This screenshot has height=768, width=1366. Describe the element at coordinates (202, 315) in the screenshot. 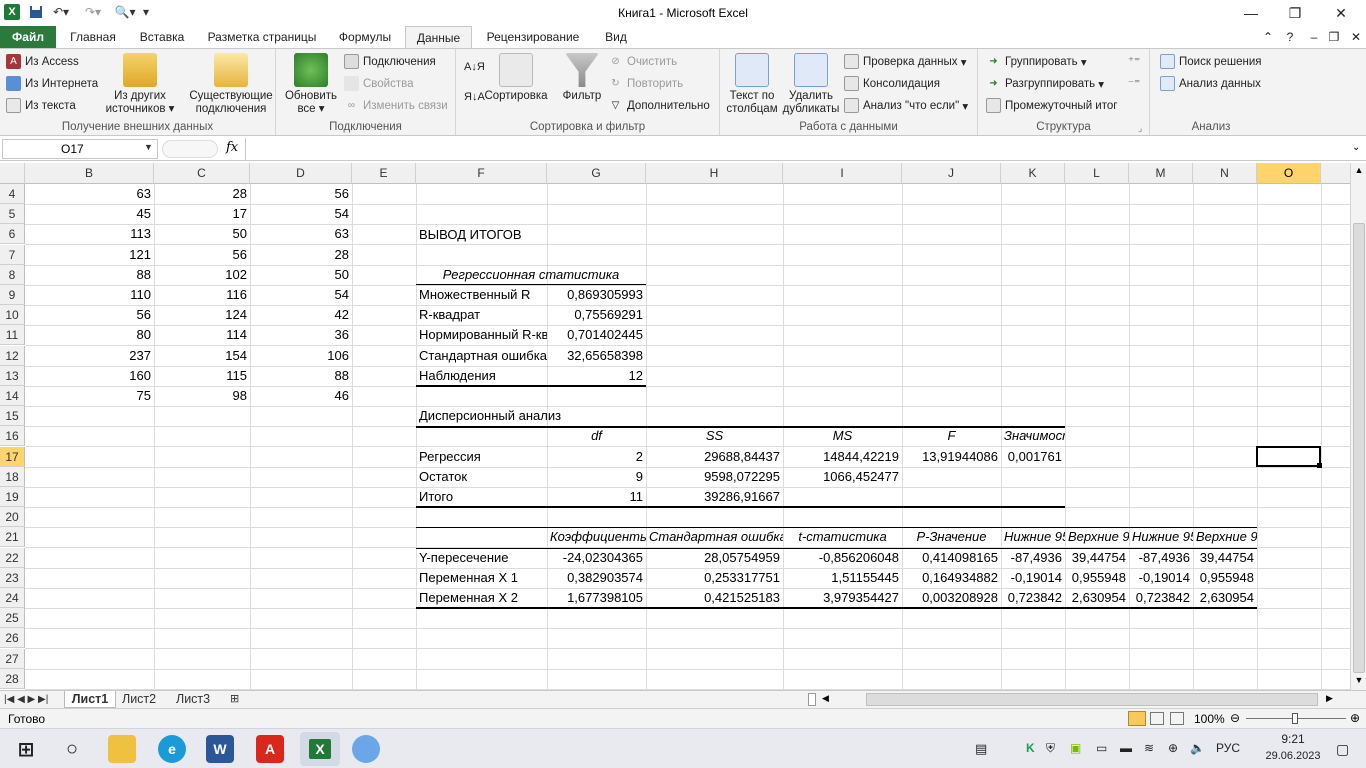

I see `data-cell: 124` at that location.